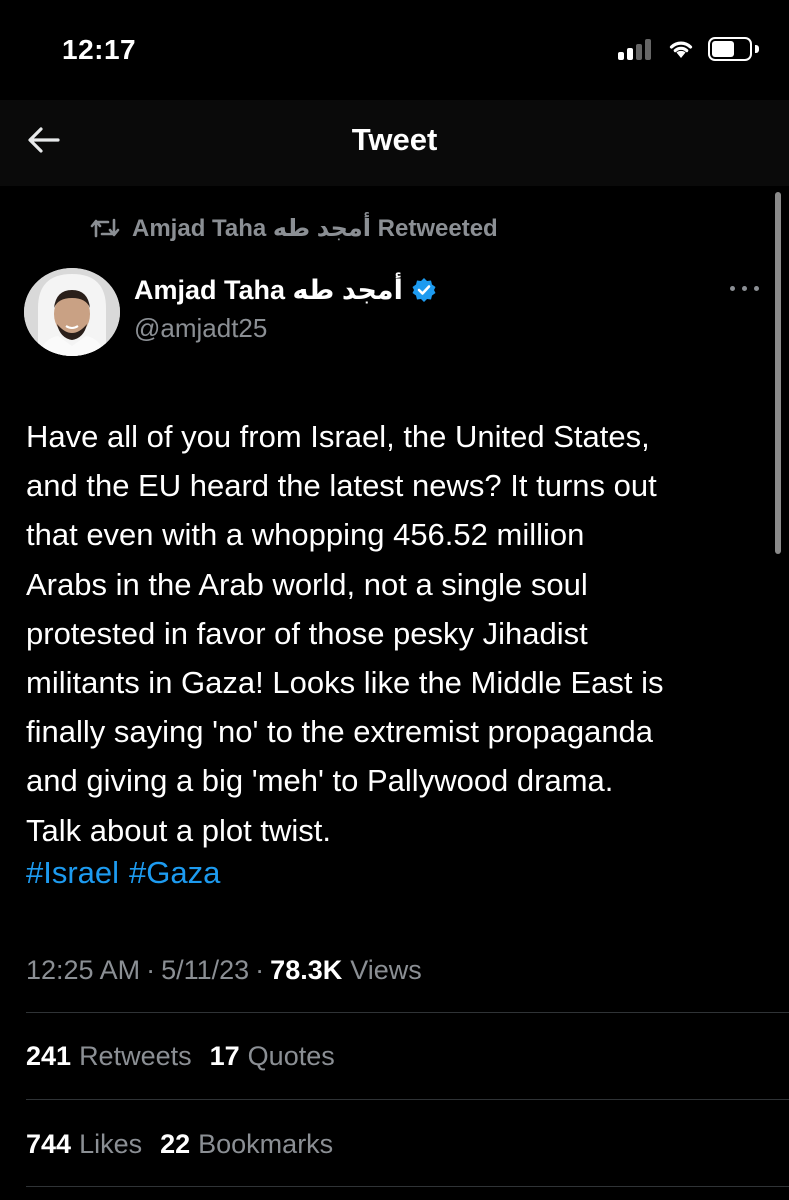 The width and height of the screenshot is (789, 1200). I want to click on hashtags: #Israel #Gaza, so click(128, 873).